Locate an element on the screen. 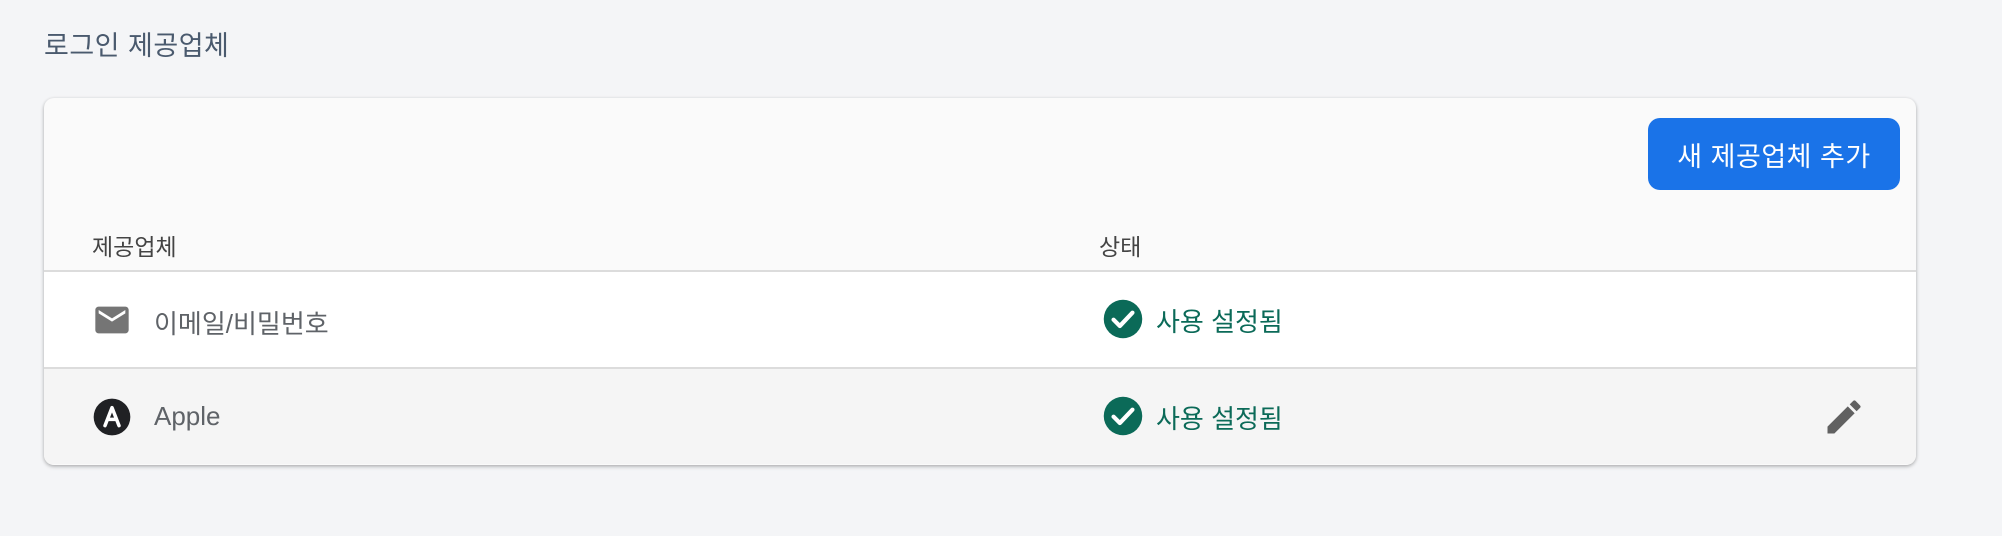 The image size is (2002, 536). apple-icon is located at coordinates (112, 417).